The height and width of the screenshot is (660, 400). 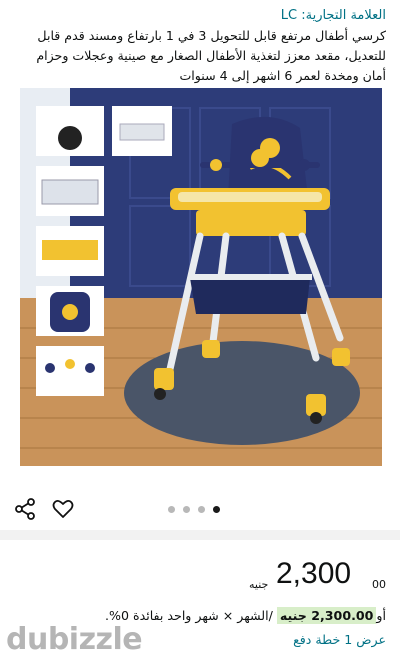 I want to click on price-currency: جنيه, so click(x=259, y=584).